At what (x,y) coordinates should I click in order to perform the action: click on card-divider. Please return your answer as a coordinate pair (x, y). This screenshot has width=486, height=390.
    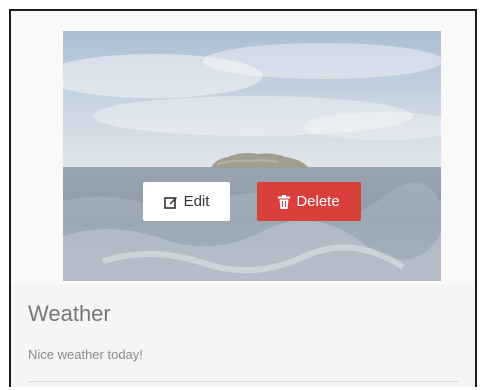
    Looking at the image, I should click on (243, 381).